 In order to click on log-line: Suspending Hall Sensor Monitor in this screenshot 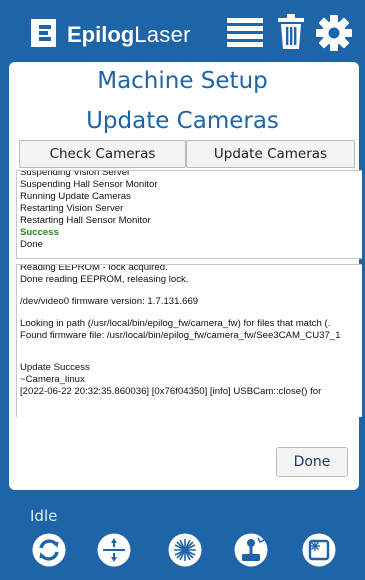, I will do `click(89, 184)`.